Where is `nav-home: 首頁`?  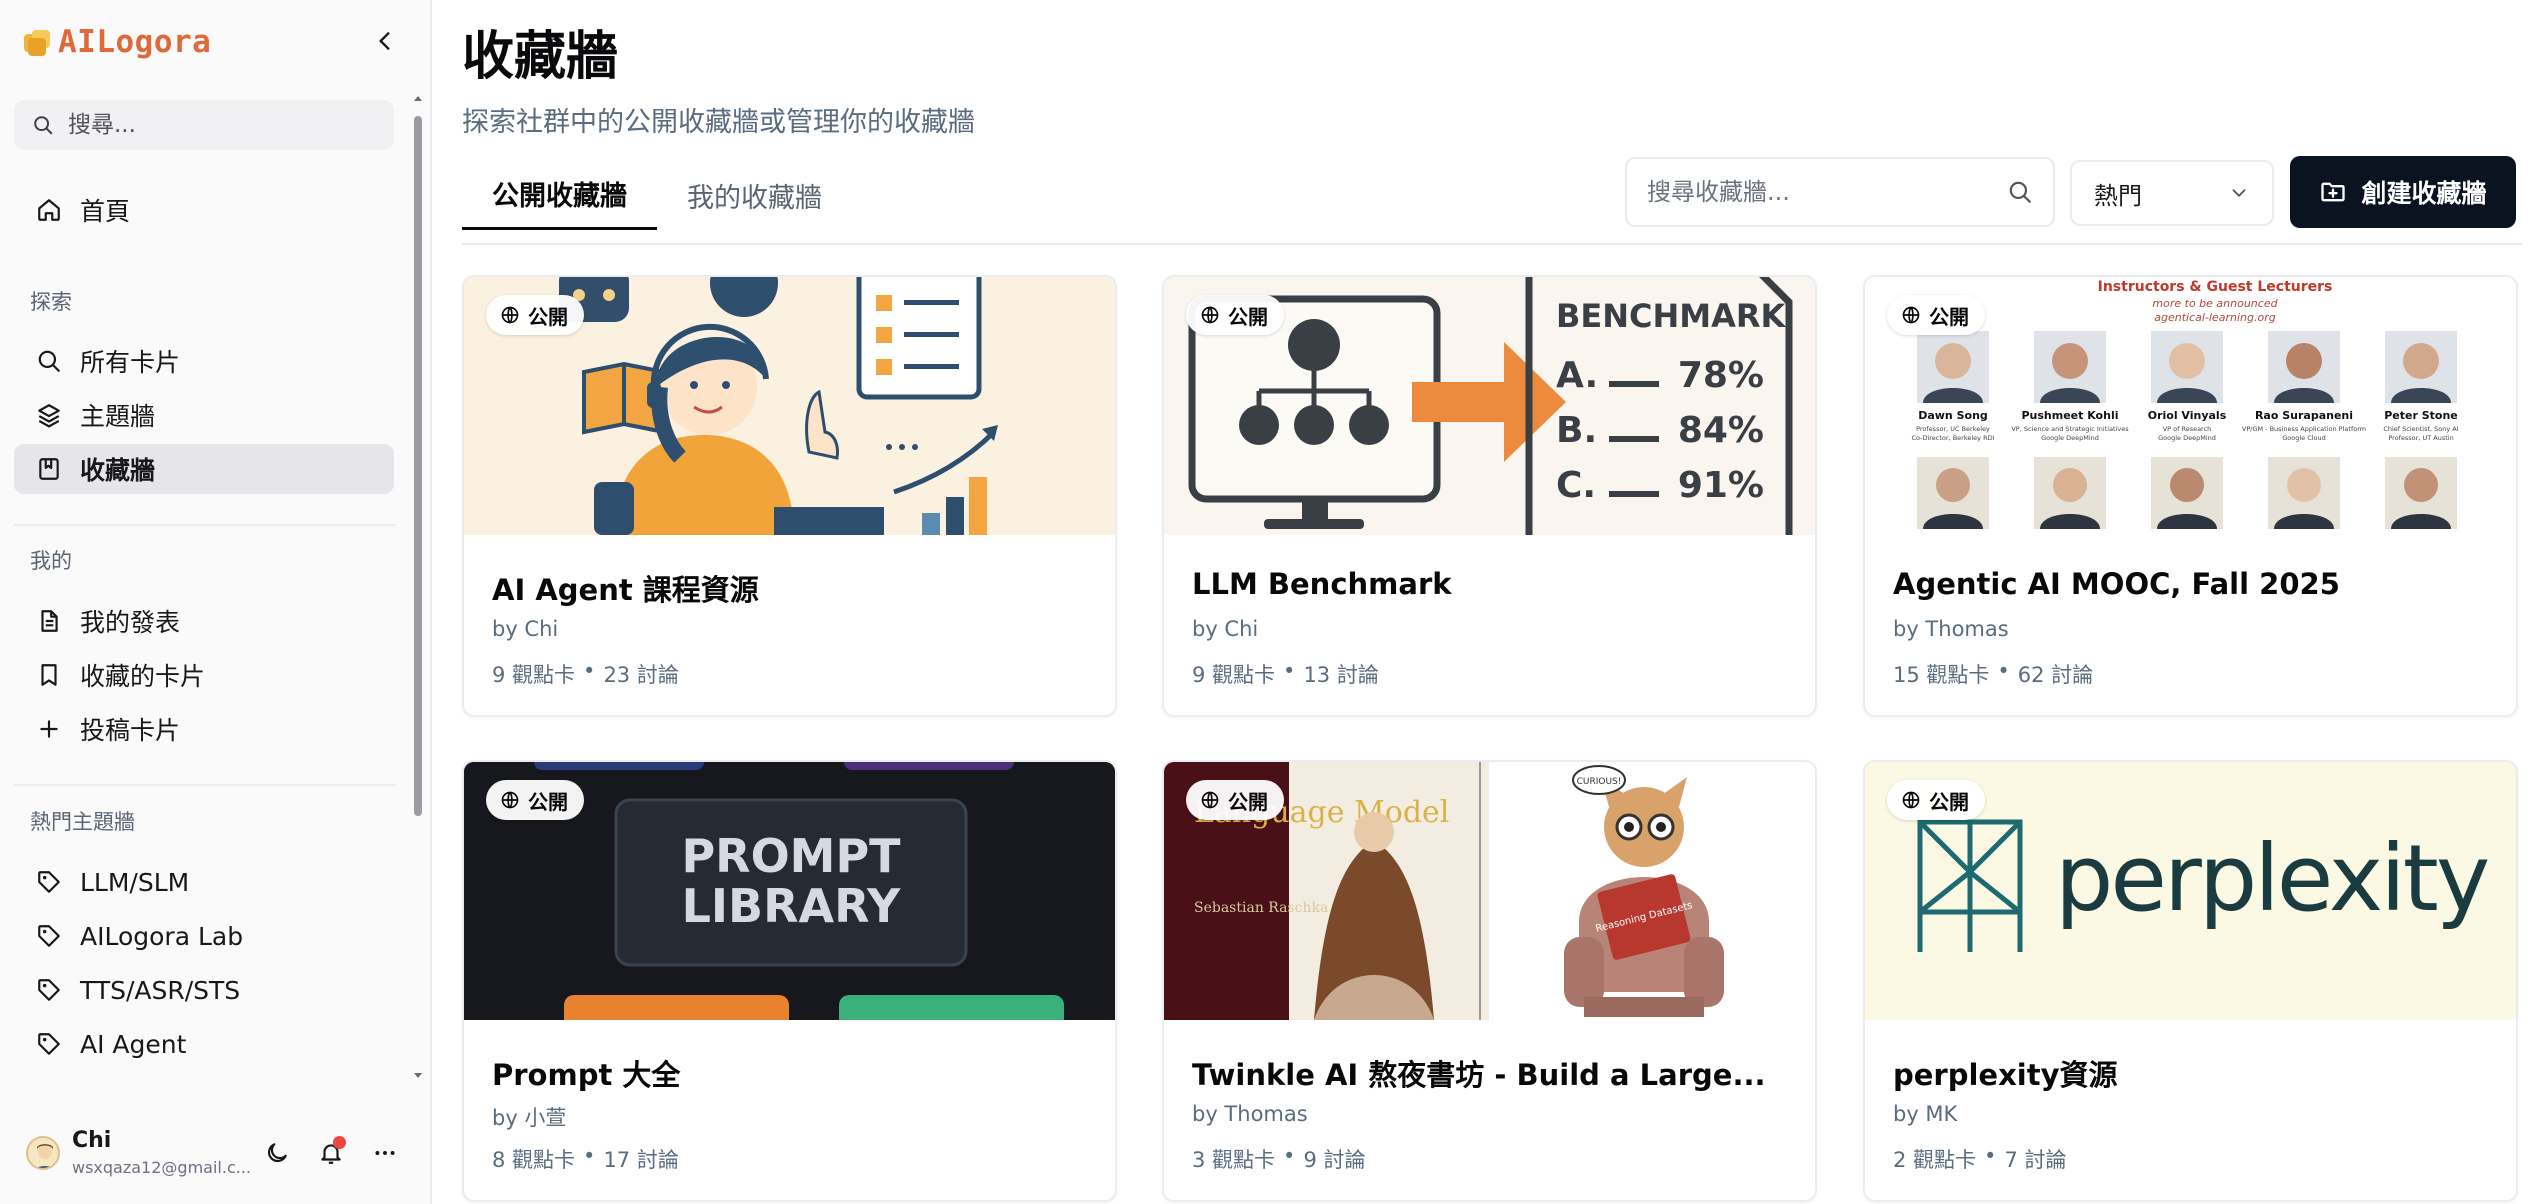 nav-home: 首頁 is located at coordinates (204, 210).